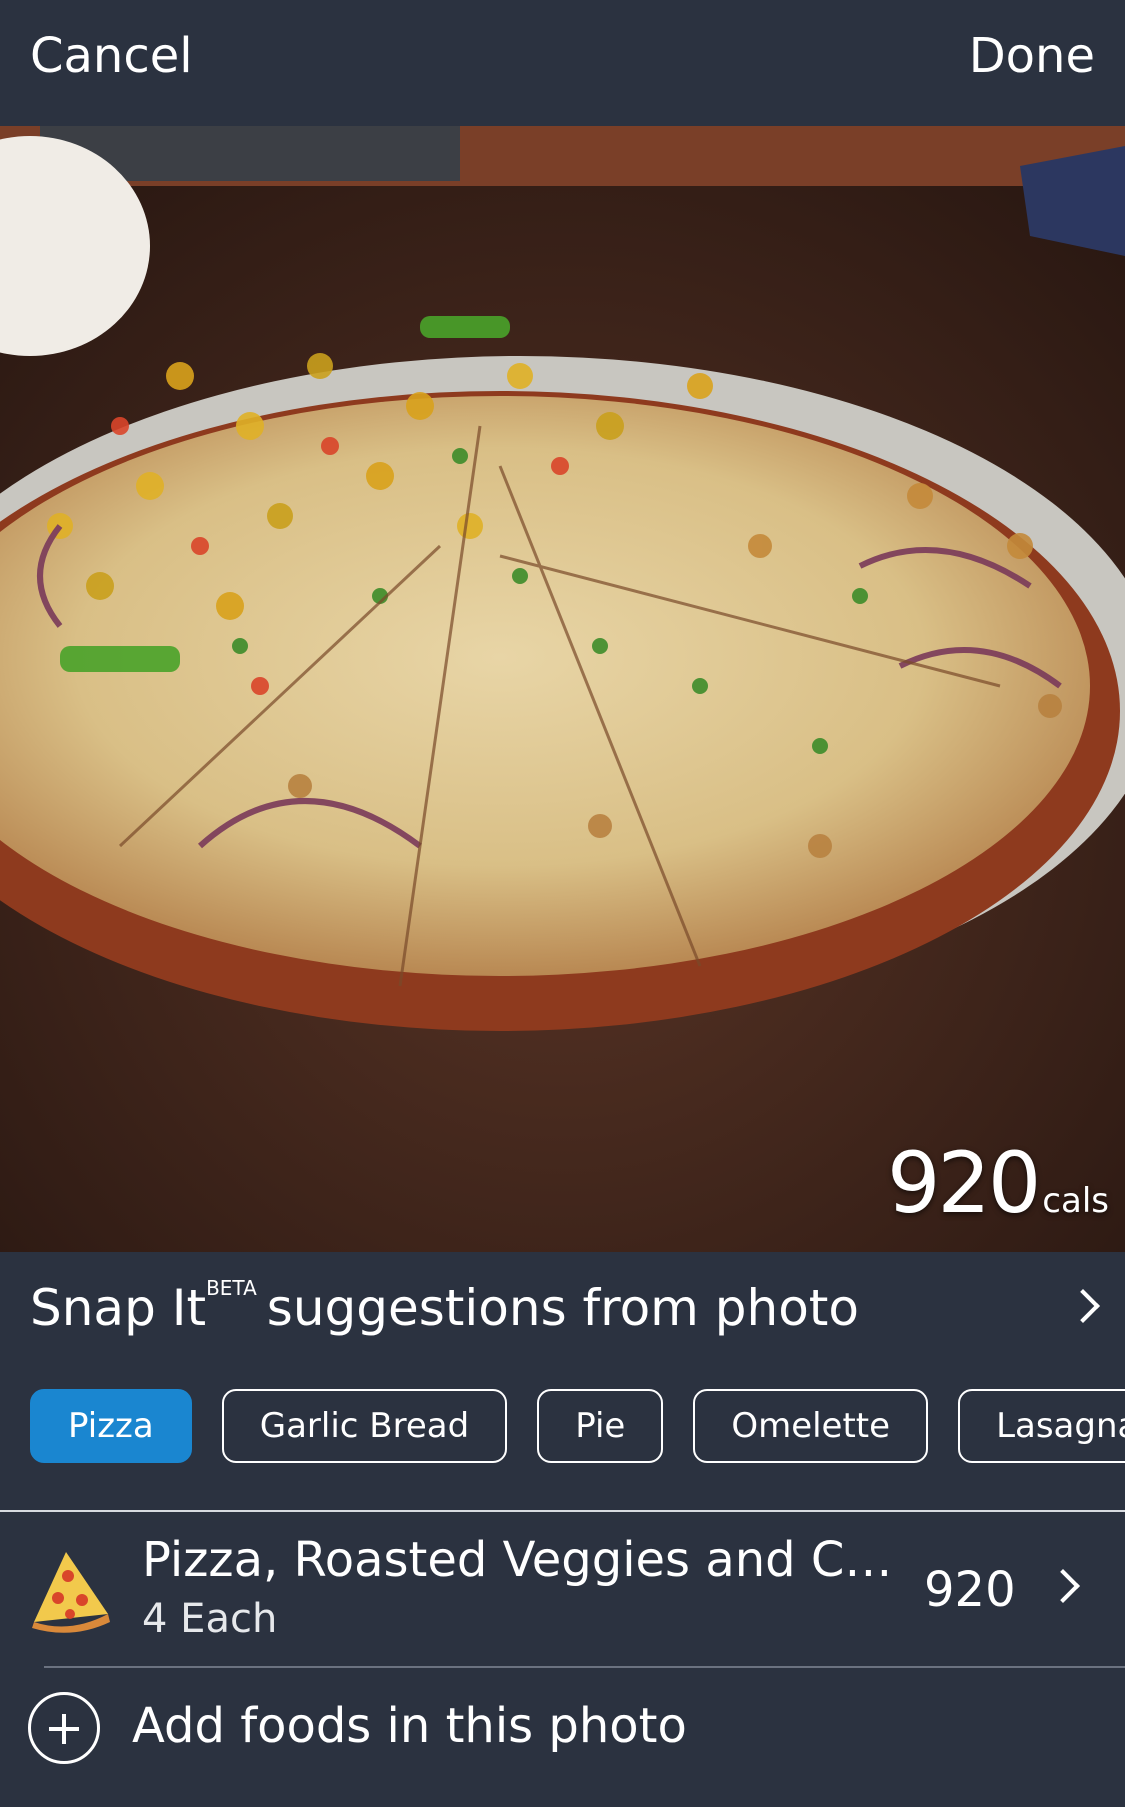 This screenshot has width=1125, height=1807. Describe the element at coordinates (118, 1308) in the screenshot. I see `suggestions-title-prefix: Snap It` at that location.